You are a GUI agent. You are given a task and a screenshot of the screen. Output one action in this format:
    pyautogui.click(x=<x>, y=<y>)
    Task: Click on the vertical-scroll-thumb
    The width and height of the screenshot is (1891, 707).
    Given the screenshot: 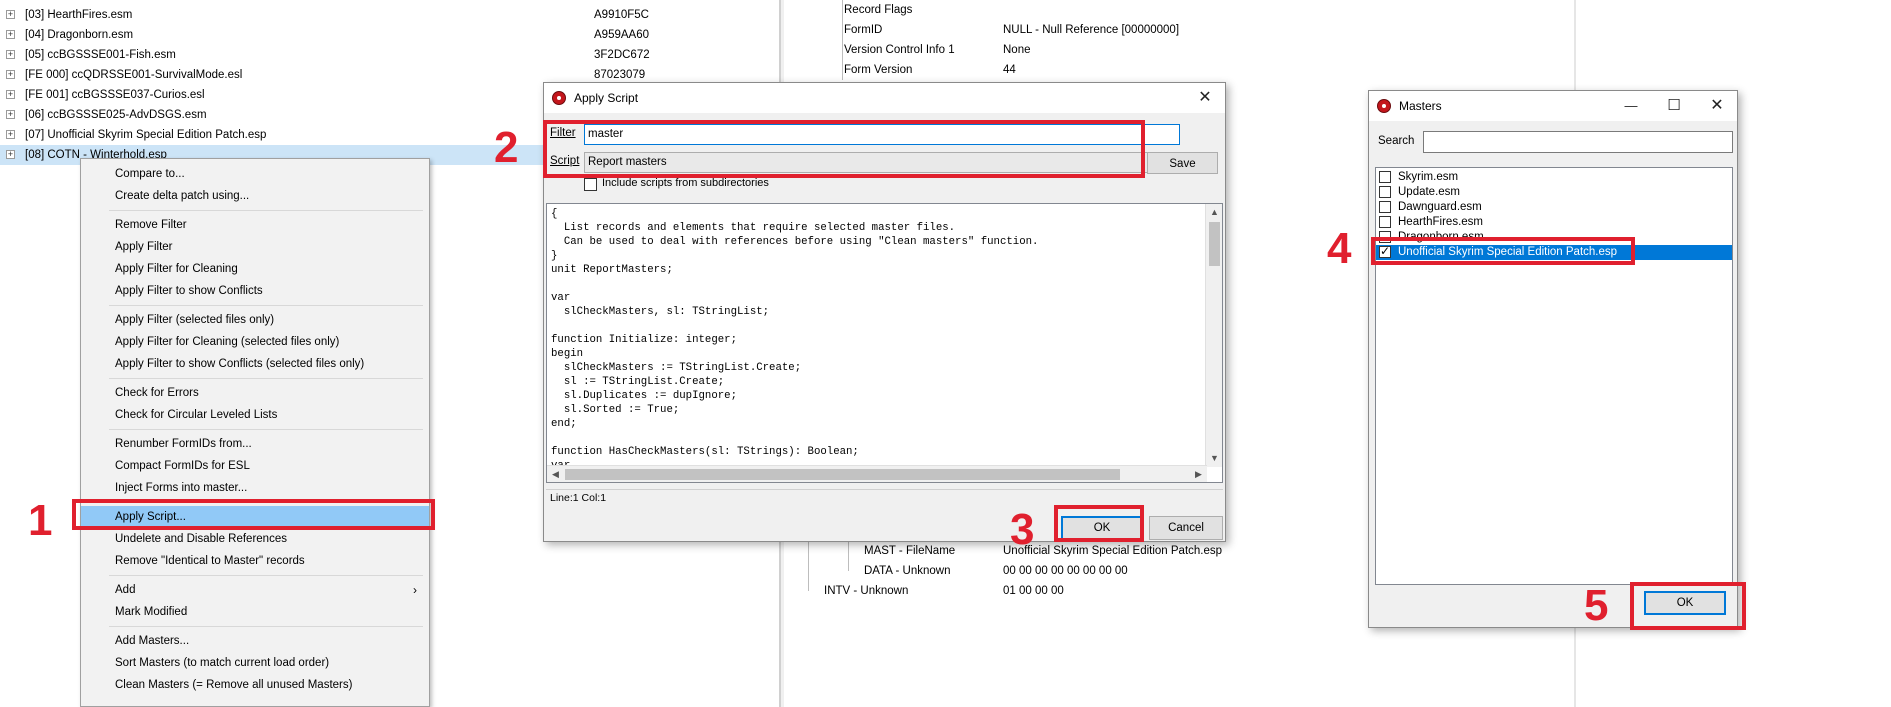 What is the action you would take?
    pyautogui.click(x=1214, y=244)
    